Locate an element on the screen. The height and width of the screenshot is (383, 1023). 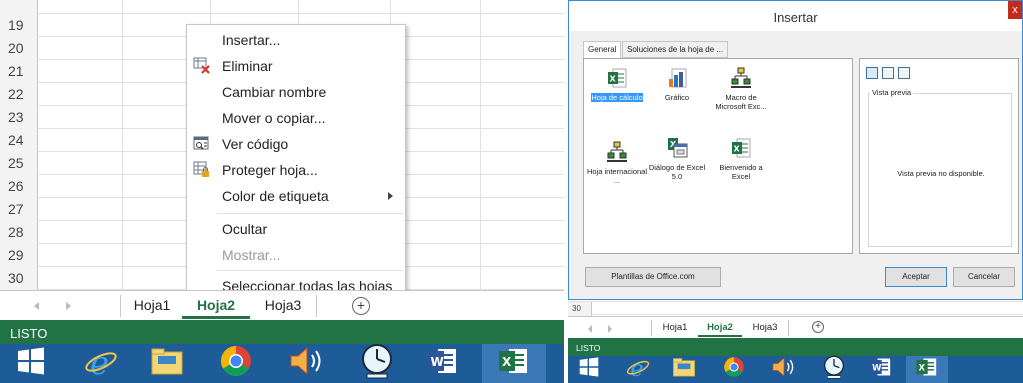
row-header: 26 is located at coordinates (19, 186).